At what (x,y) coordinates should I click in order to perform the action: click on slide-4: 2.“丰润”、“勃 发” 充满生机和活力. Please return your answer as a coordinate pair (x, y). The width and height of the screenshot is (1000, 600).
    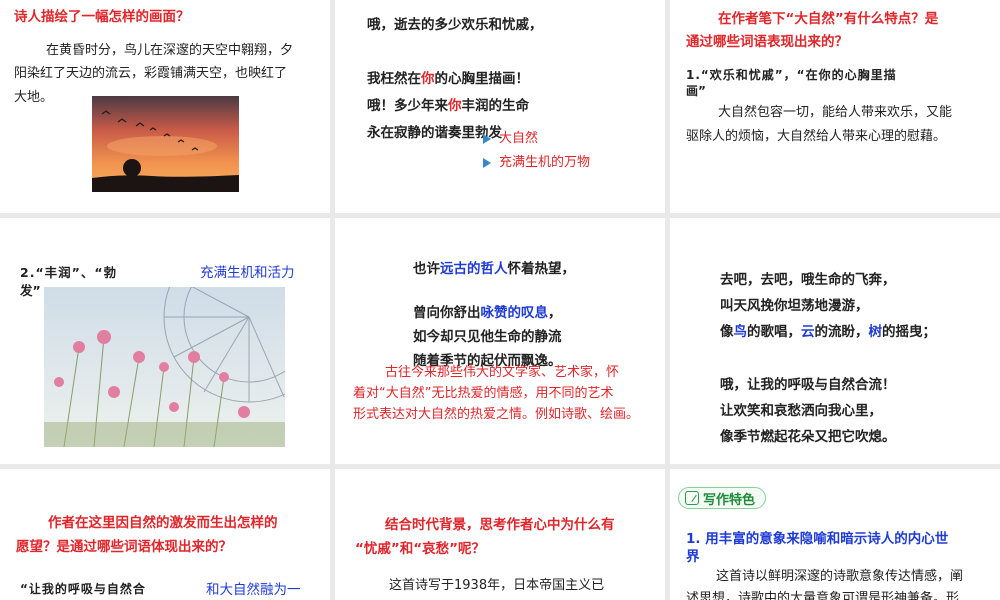
    Looking at the image, I should click on (165, 341).